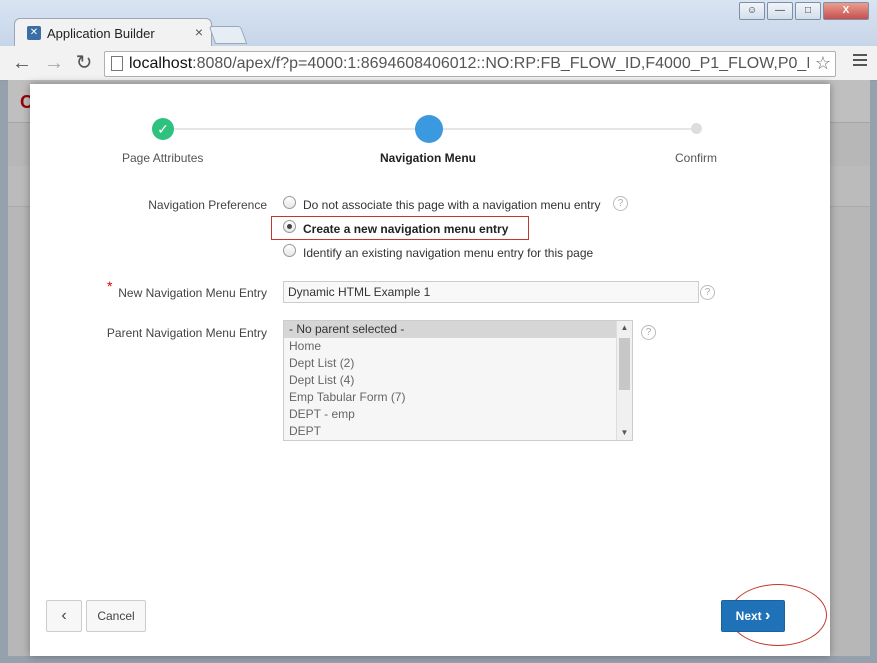 Image resolution: width=877 pixels, height=663 pixels. Describe the element at coordinates (289, 226) in the screenshot. I see `radio-create-new-entry` at that location.